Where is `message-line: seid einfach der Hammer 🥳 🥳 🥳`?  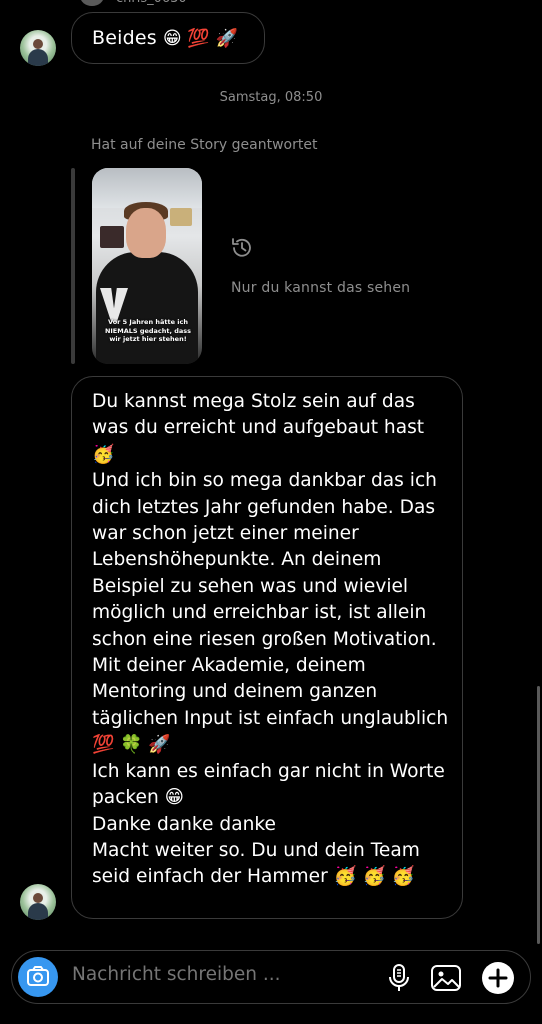 message-line: seid einfach der Hammer 🥳 🥳 🥳 is located at coordinates (253, 877).